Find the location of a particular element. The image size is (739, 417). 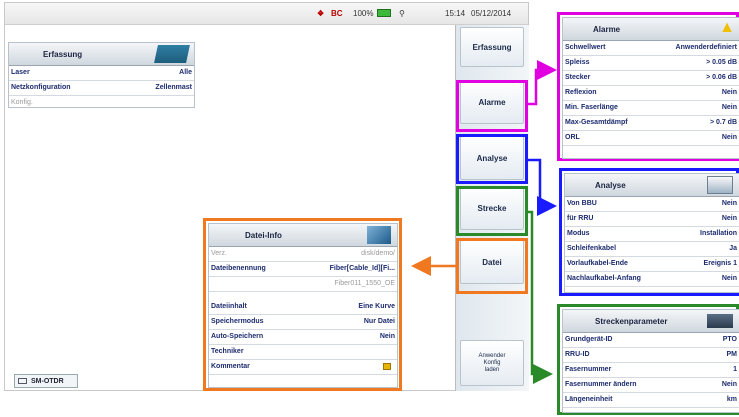

analyse-row: Schleifenkabel Ja is located at coordinates (652, 249).